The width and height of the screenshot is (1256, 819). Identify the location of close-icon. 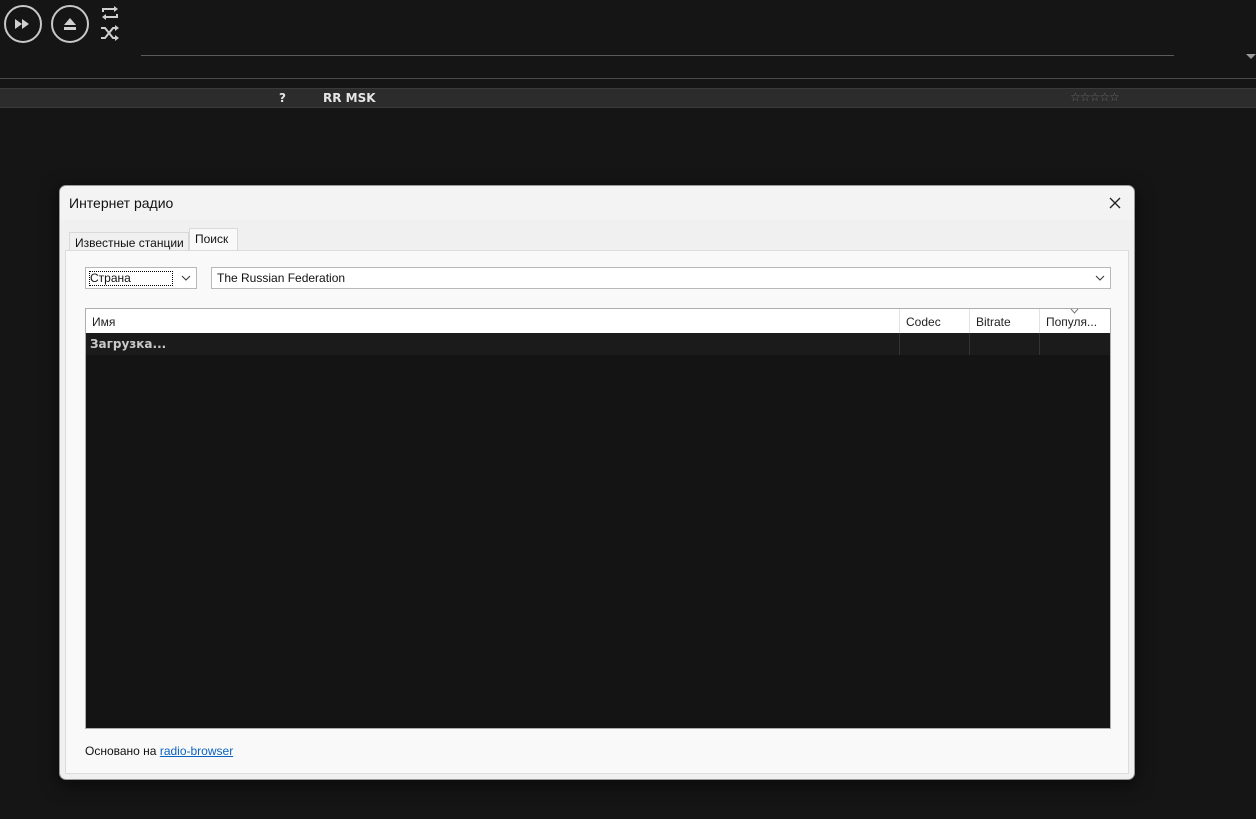
(1115, 203).